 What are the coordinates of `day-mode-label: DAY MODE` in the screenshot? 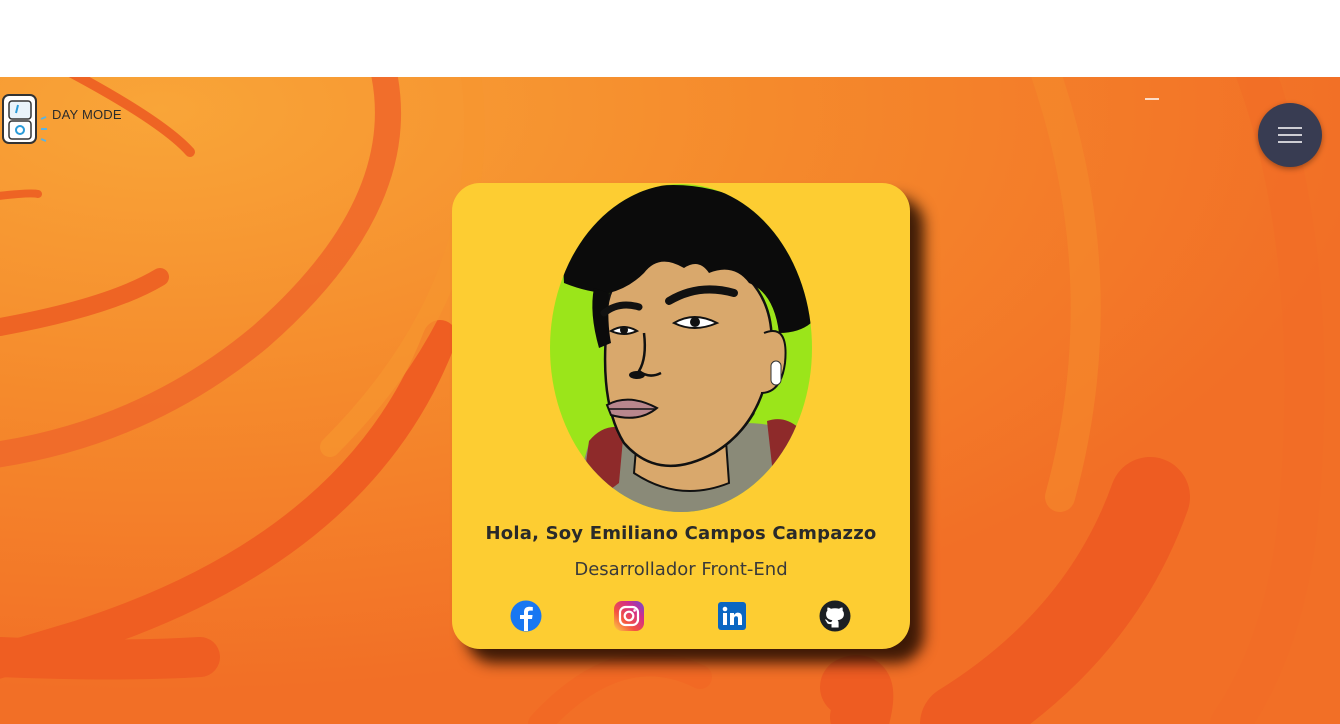 It's located at (87, 114).